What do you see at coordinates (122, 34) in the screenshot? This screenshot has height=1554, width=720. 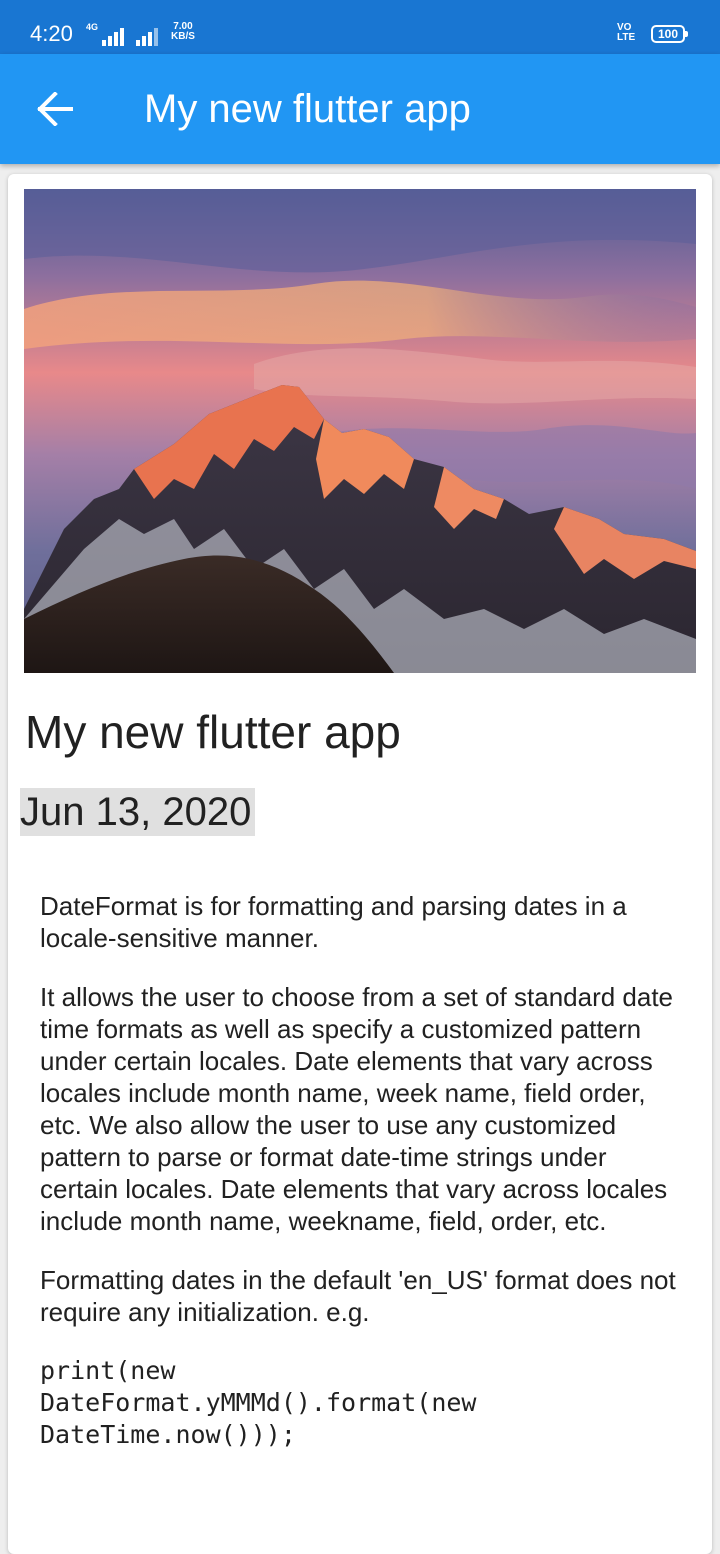 I see `signal-strength-icon: 4G` at bounding box center [122, 34].